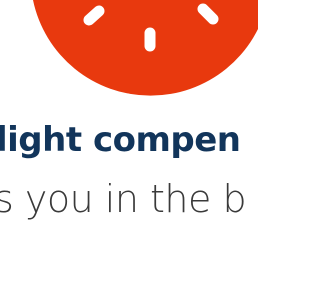 The height and width of the screenshot is (301, 320). Describe the element at coordinates (120, 140) in the screenshot. I see `headline: light compen` at that location.